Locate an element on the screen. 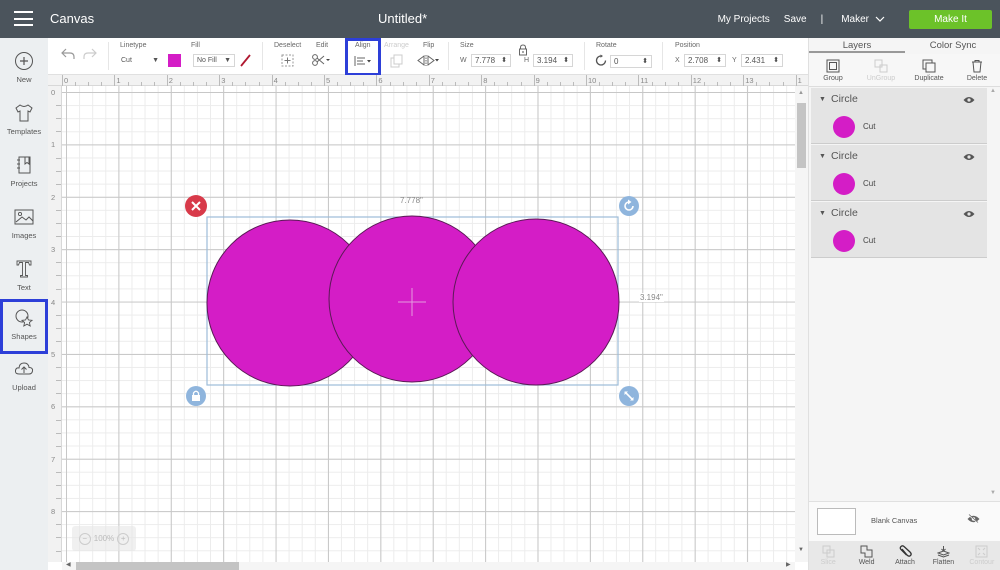  deselect-icon is located at coordinates (287, 60).